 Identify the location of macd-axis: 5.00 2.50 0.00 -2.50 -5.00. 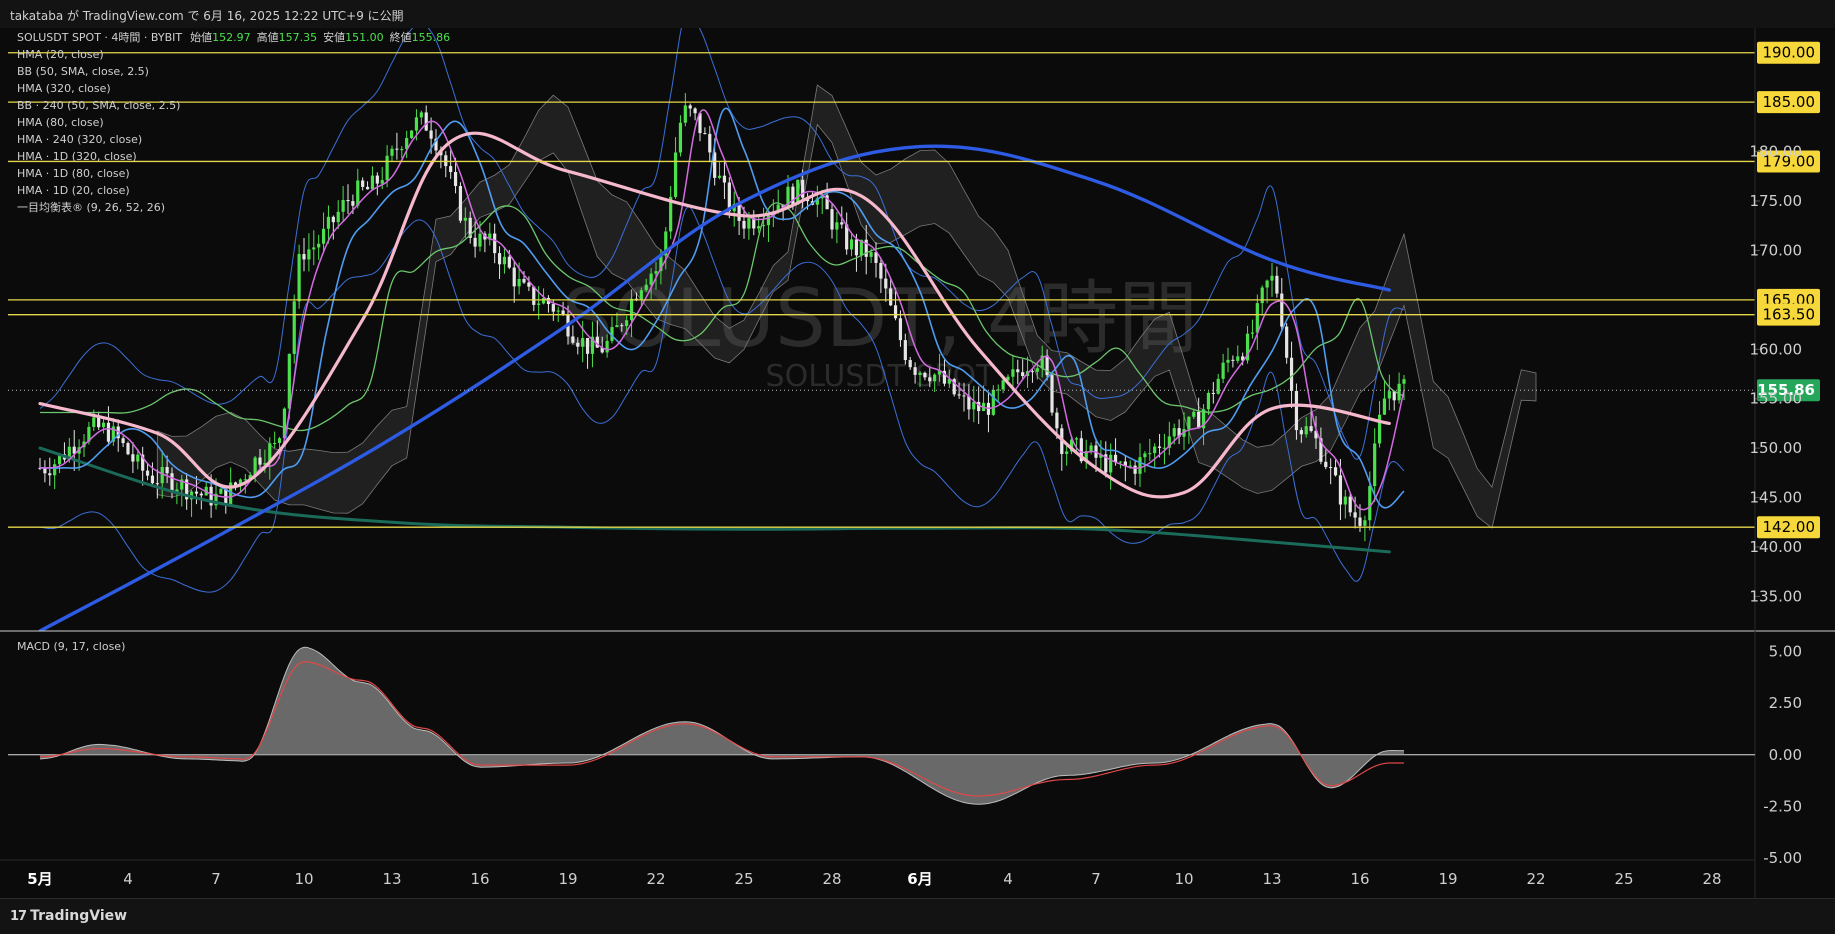
(1782, 755).